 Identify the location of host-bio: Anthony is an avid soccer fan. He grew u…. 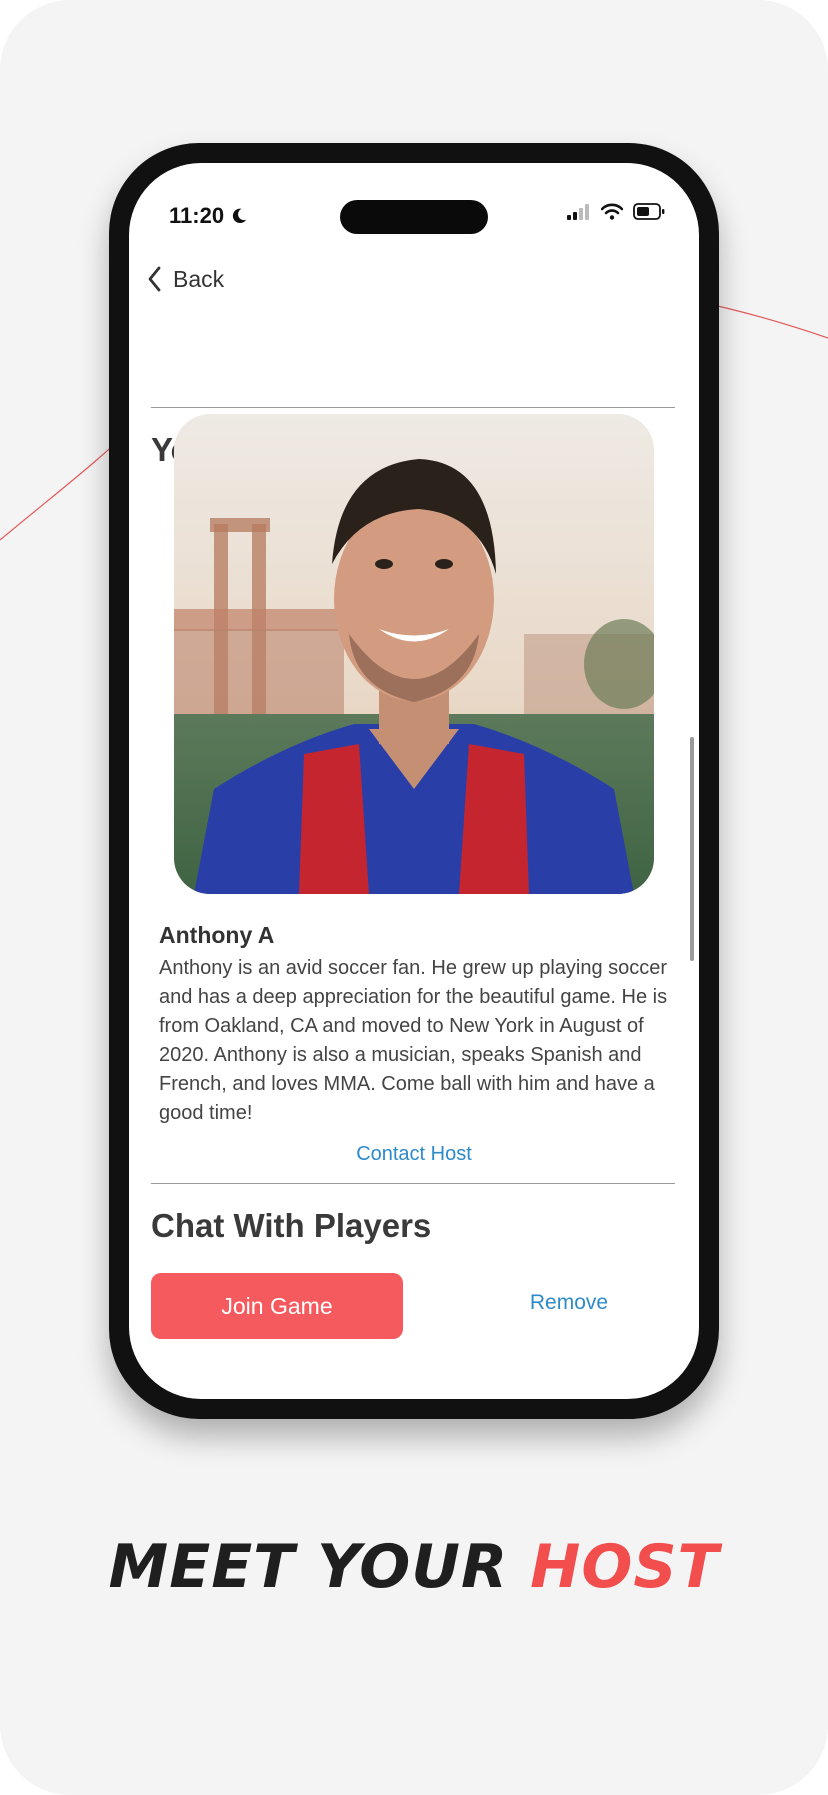
(413, 1040).